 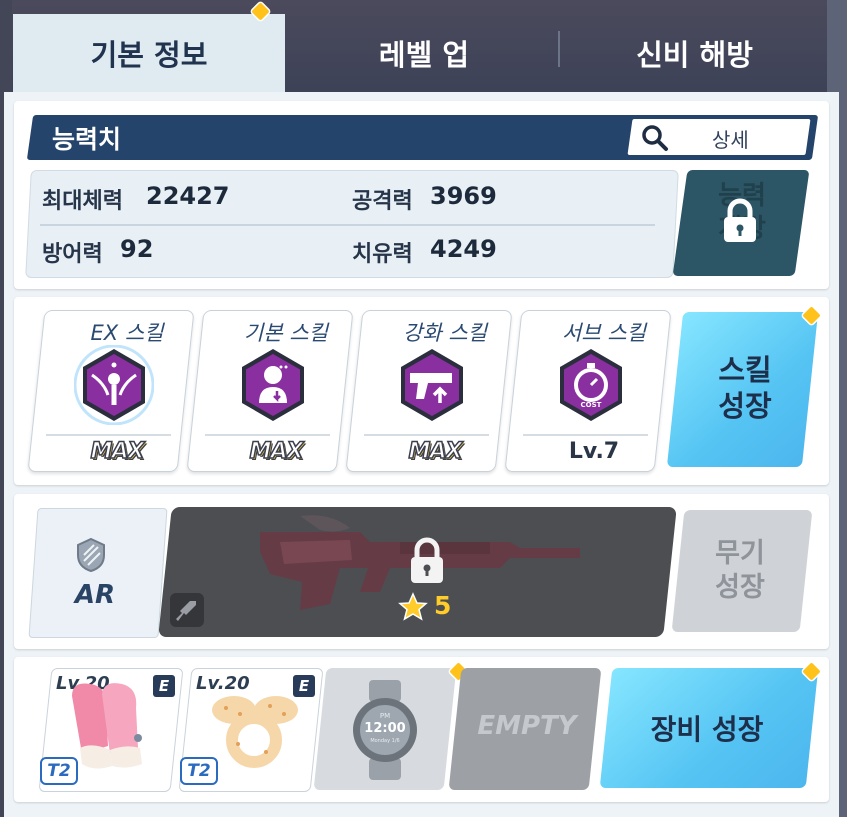 What do you see at coordinates (347, 225) in the screenshot?
I see `stats-divider` at bounding box center [347, 225].